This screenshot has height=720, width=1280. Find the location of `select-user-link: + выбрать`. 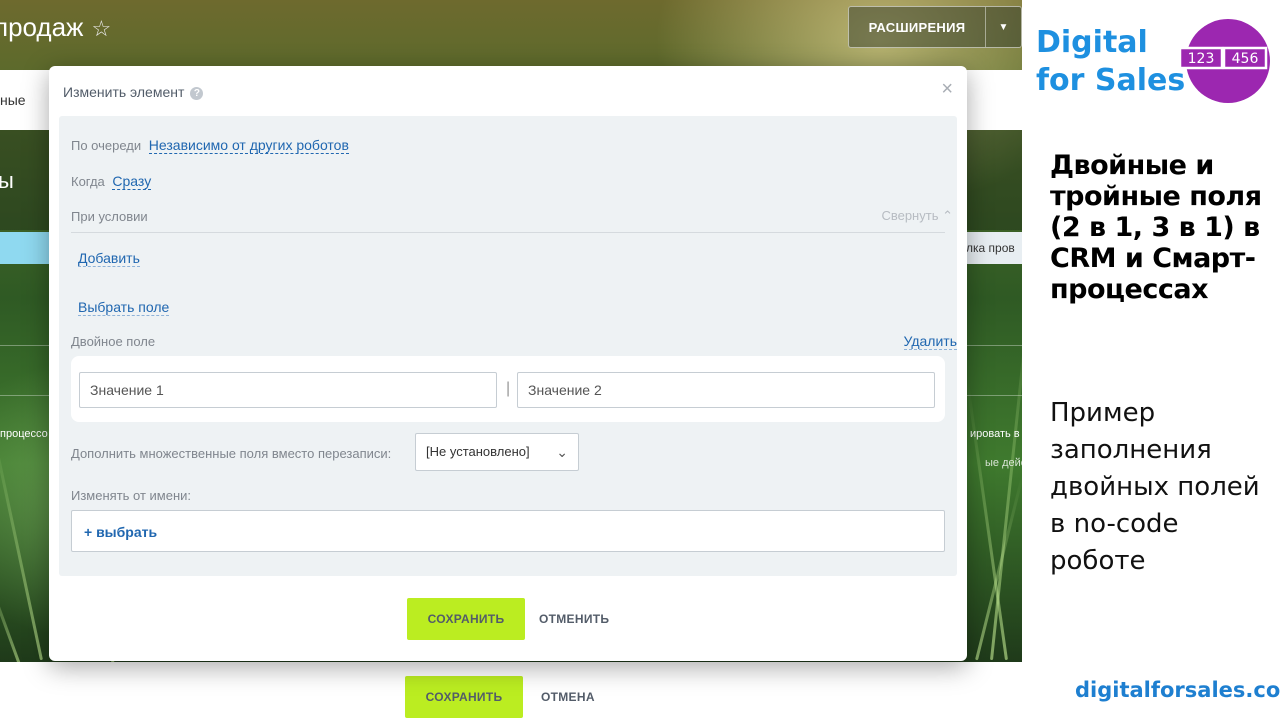

select-user-link: + выбрать is located at coordinates (120, 532).